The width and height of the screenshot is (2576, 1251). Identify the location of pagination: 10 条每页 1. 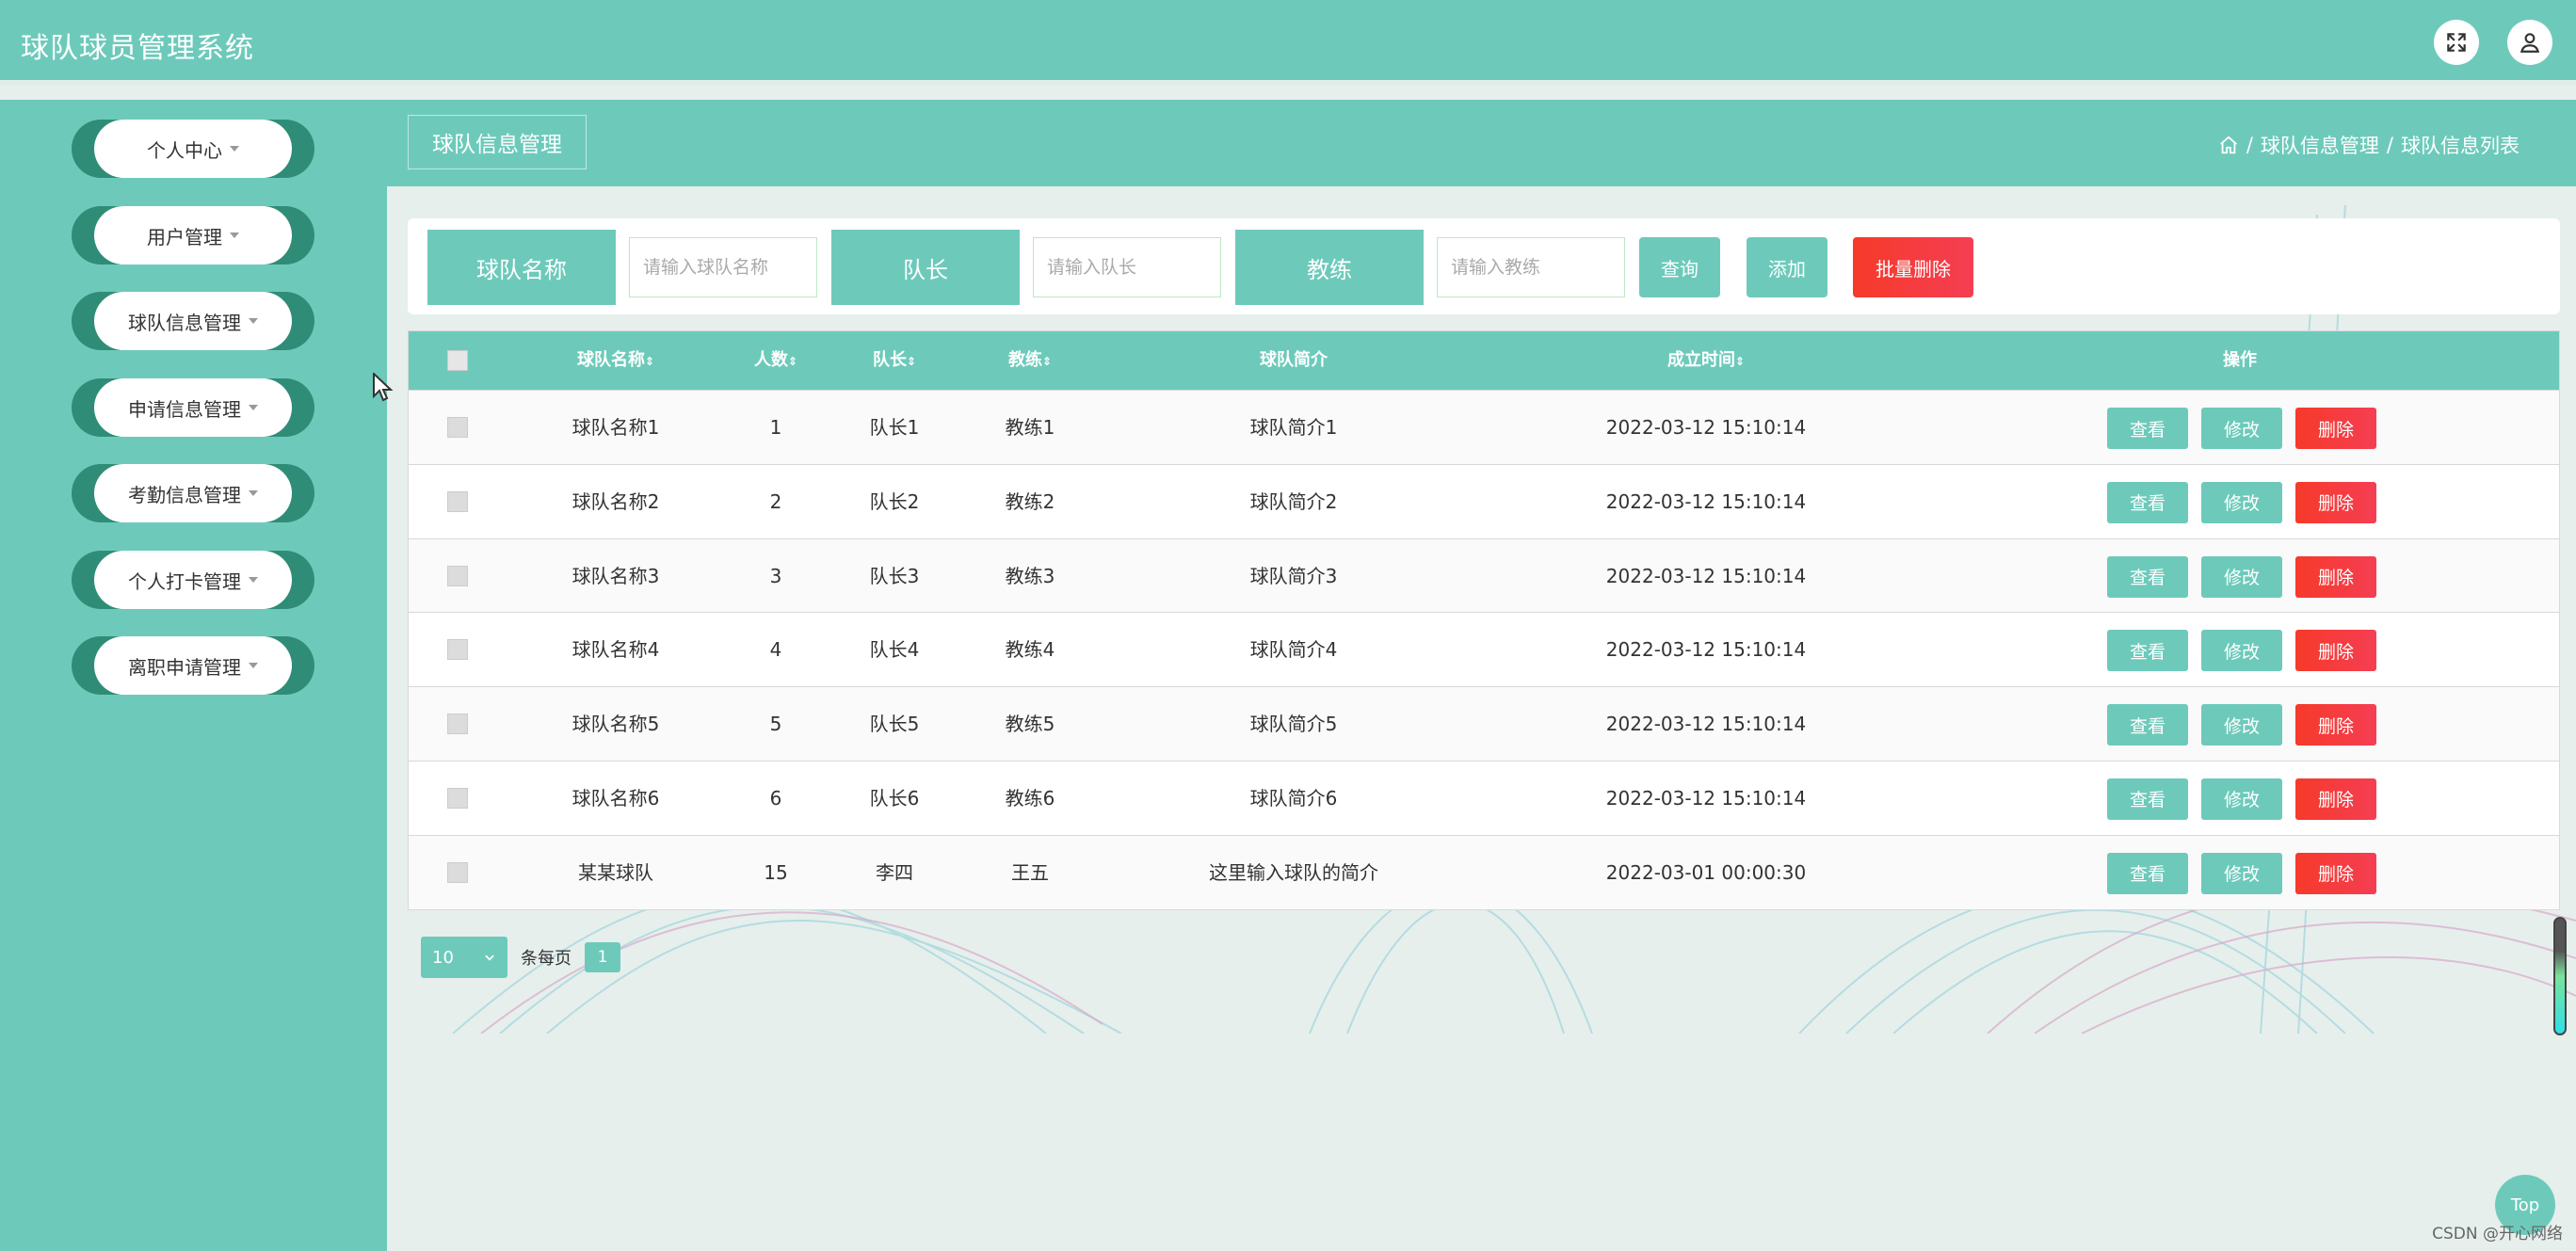
(520, 958).